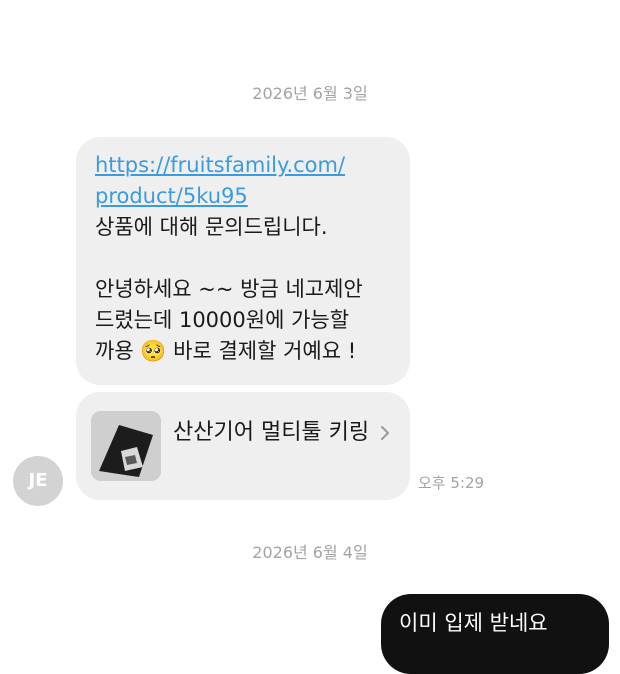 This screenshot has height=674, width=620. I want to click on message-line: 상품에 대해 문의드립니다., so click(211, 227).